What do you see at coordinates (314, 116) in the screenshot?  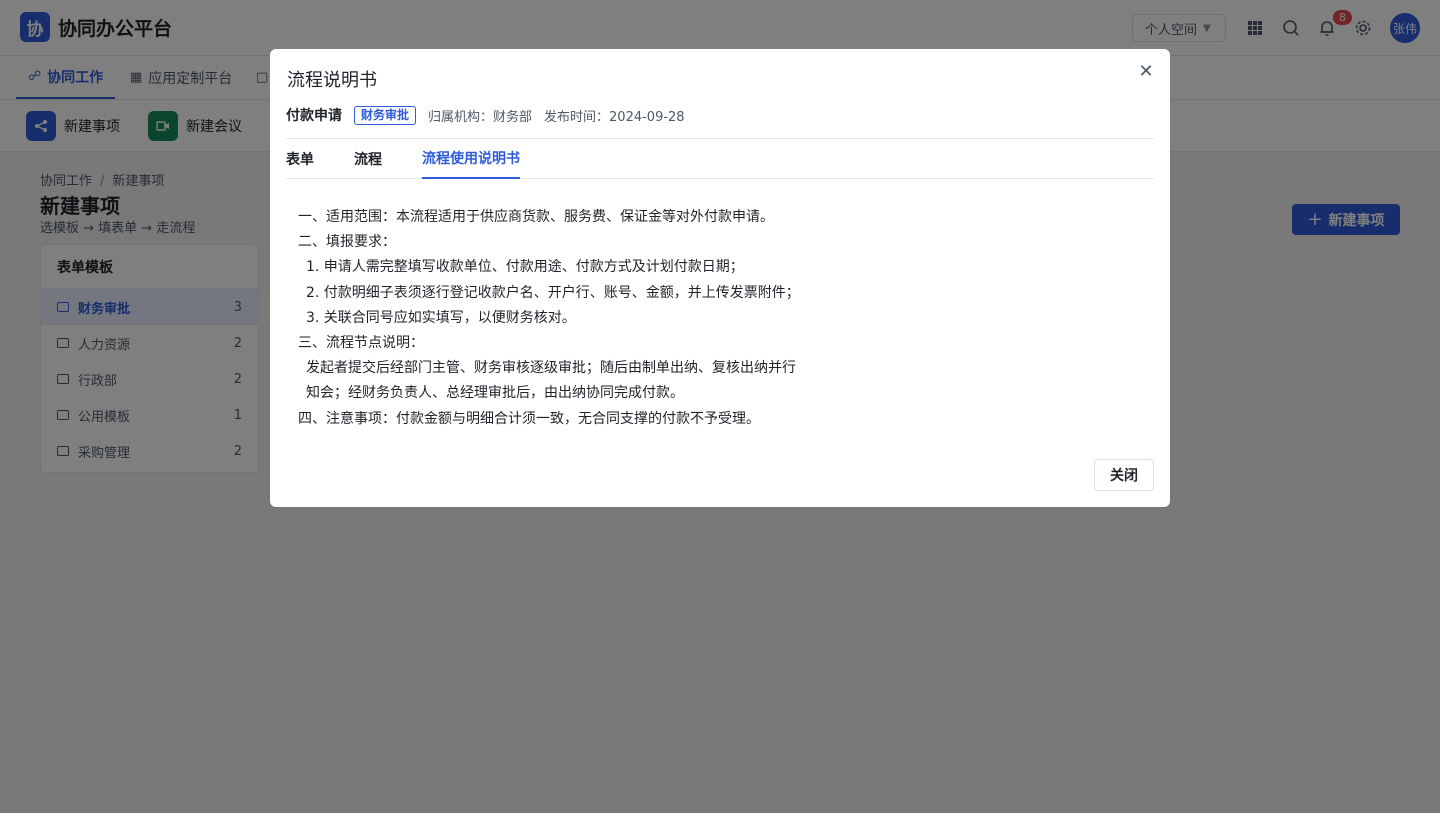 I see `process-name: 付款申请` at bounding box center [314, 116].